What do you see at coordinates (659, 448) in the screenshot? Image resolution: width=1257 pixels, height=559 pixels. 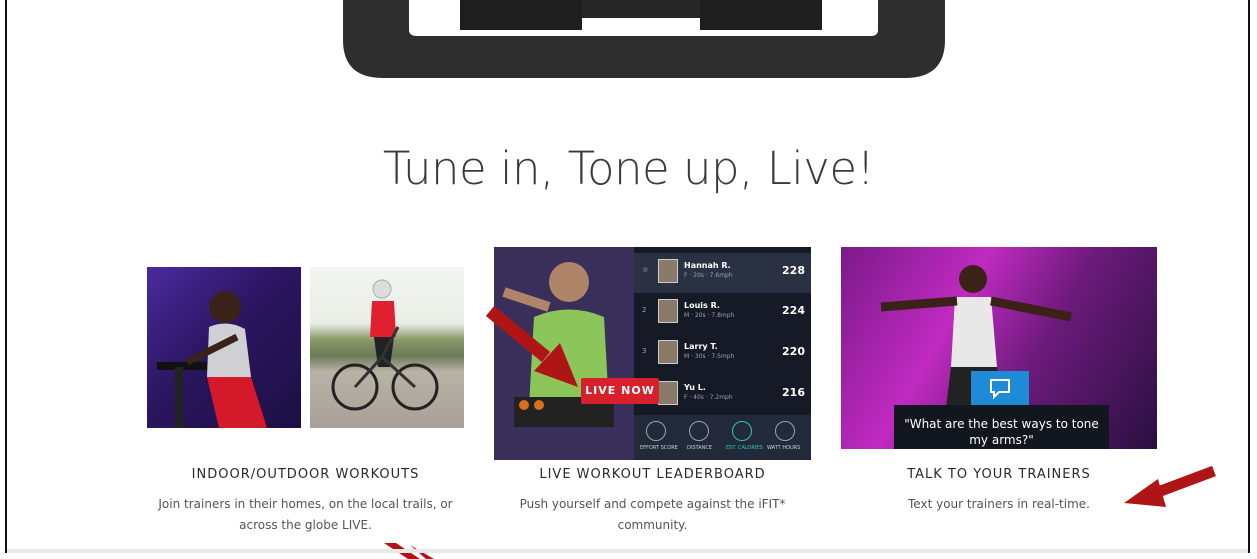 I see `stat-label: EFFORT SCORE` at bounding box center [659, 448].